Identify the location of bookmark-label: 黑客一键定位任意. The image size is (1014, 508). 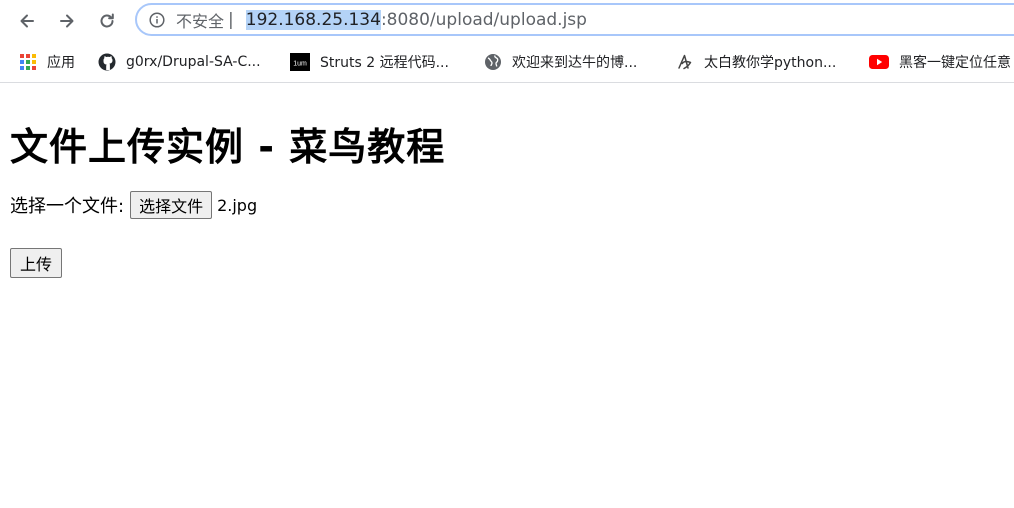
(955, 62).